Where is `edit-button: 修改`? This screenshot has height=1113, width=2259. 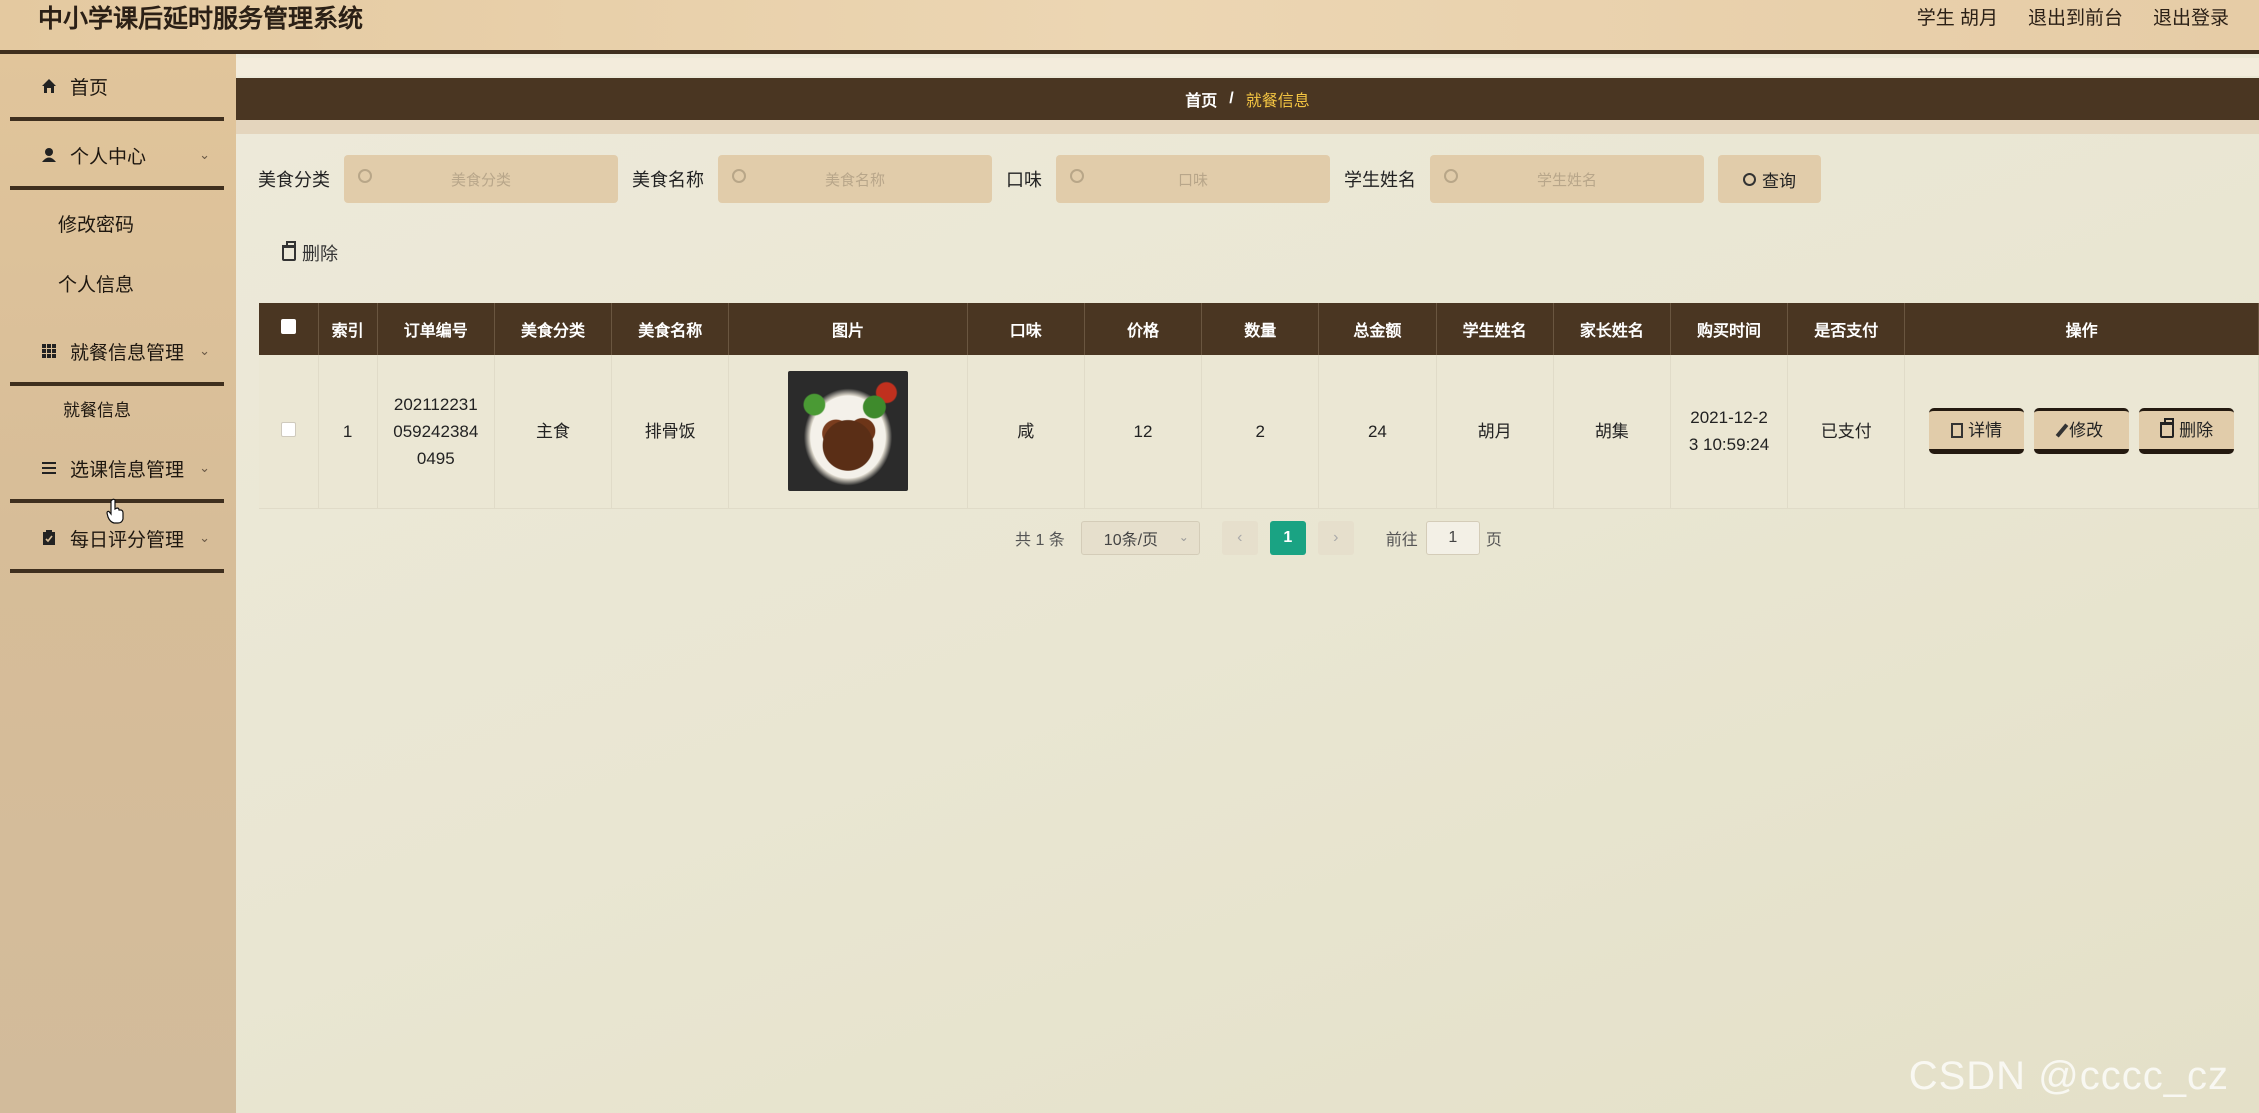 edit-button: 修改 is located at coordinates (2082, 431).